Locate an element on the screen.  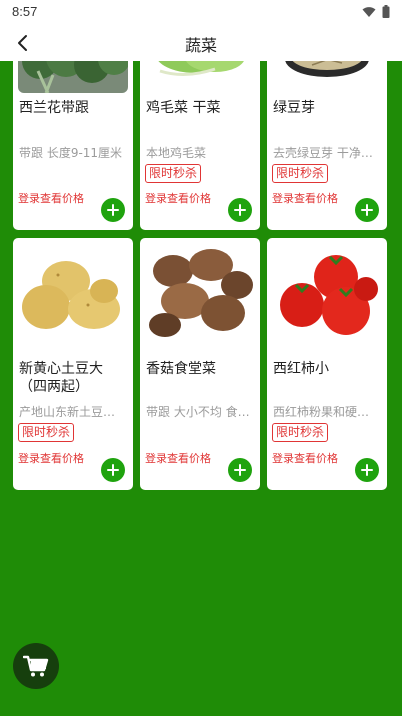
page-title: 蔬菜 is located at coordinates (200, 45).